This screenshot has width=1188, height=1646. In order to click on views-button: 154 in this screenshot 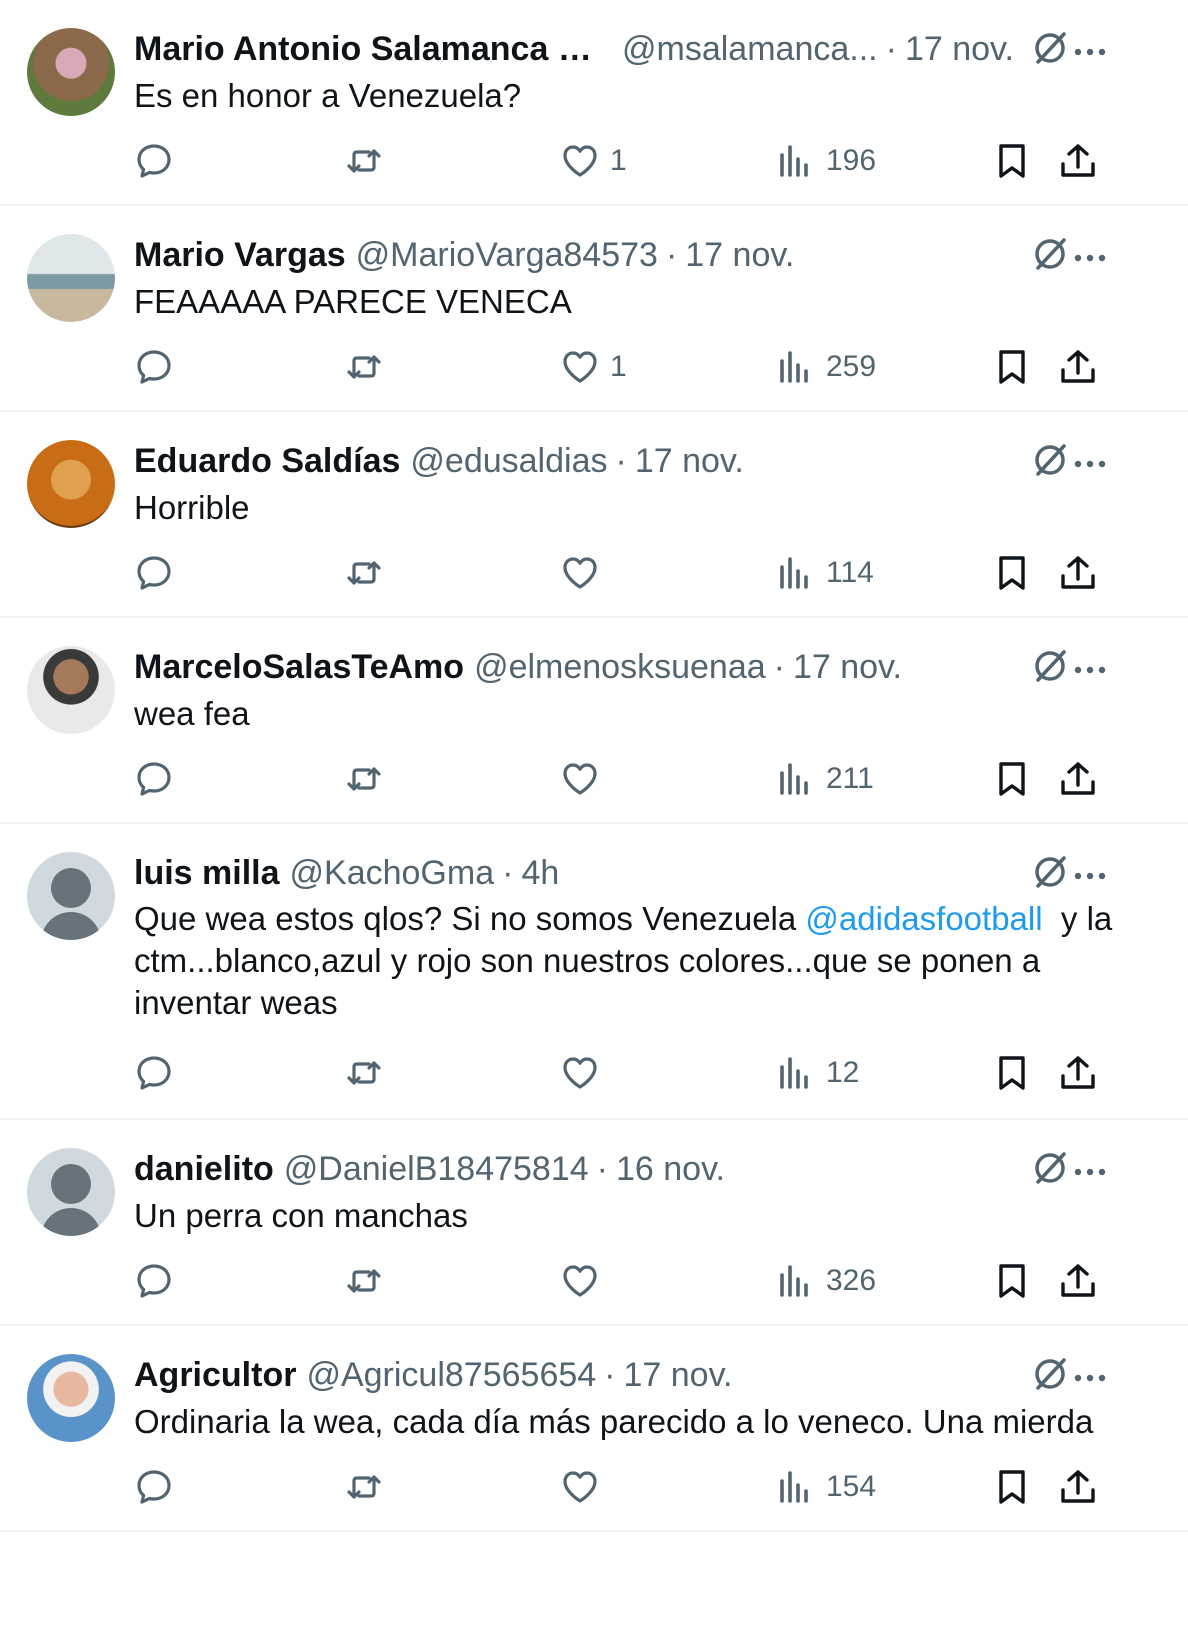, I will do `click(826, 1487)`.